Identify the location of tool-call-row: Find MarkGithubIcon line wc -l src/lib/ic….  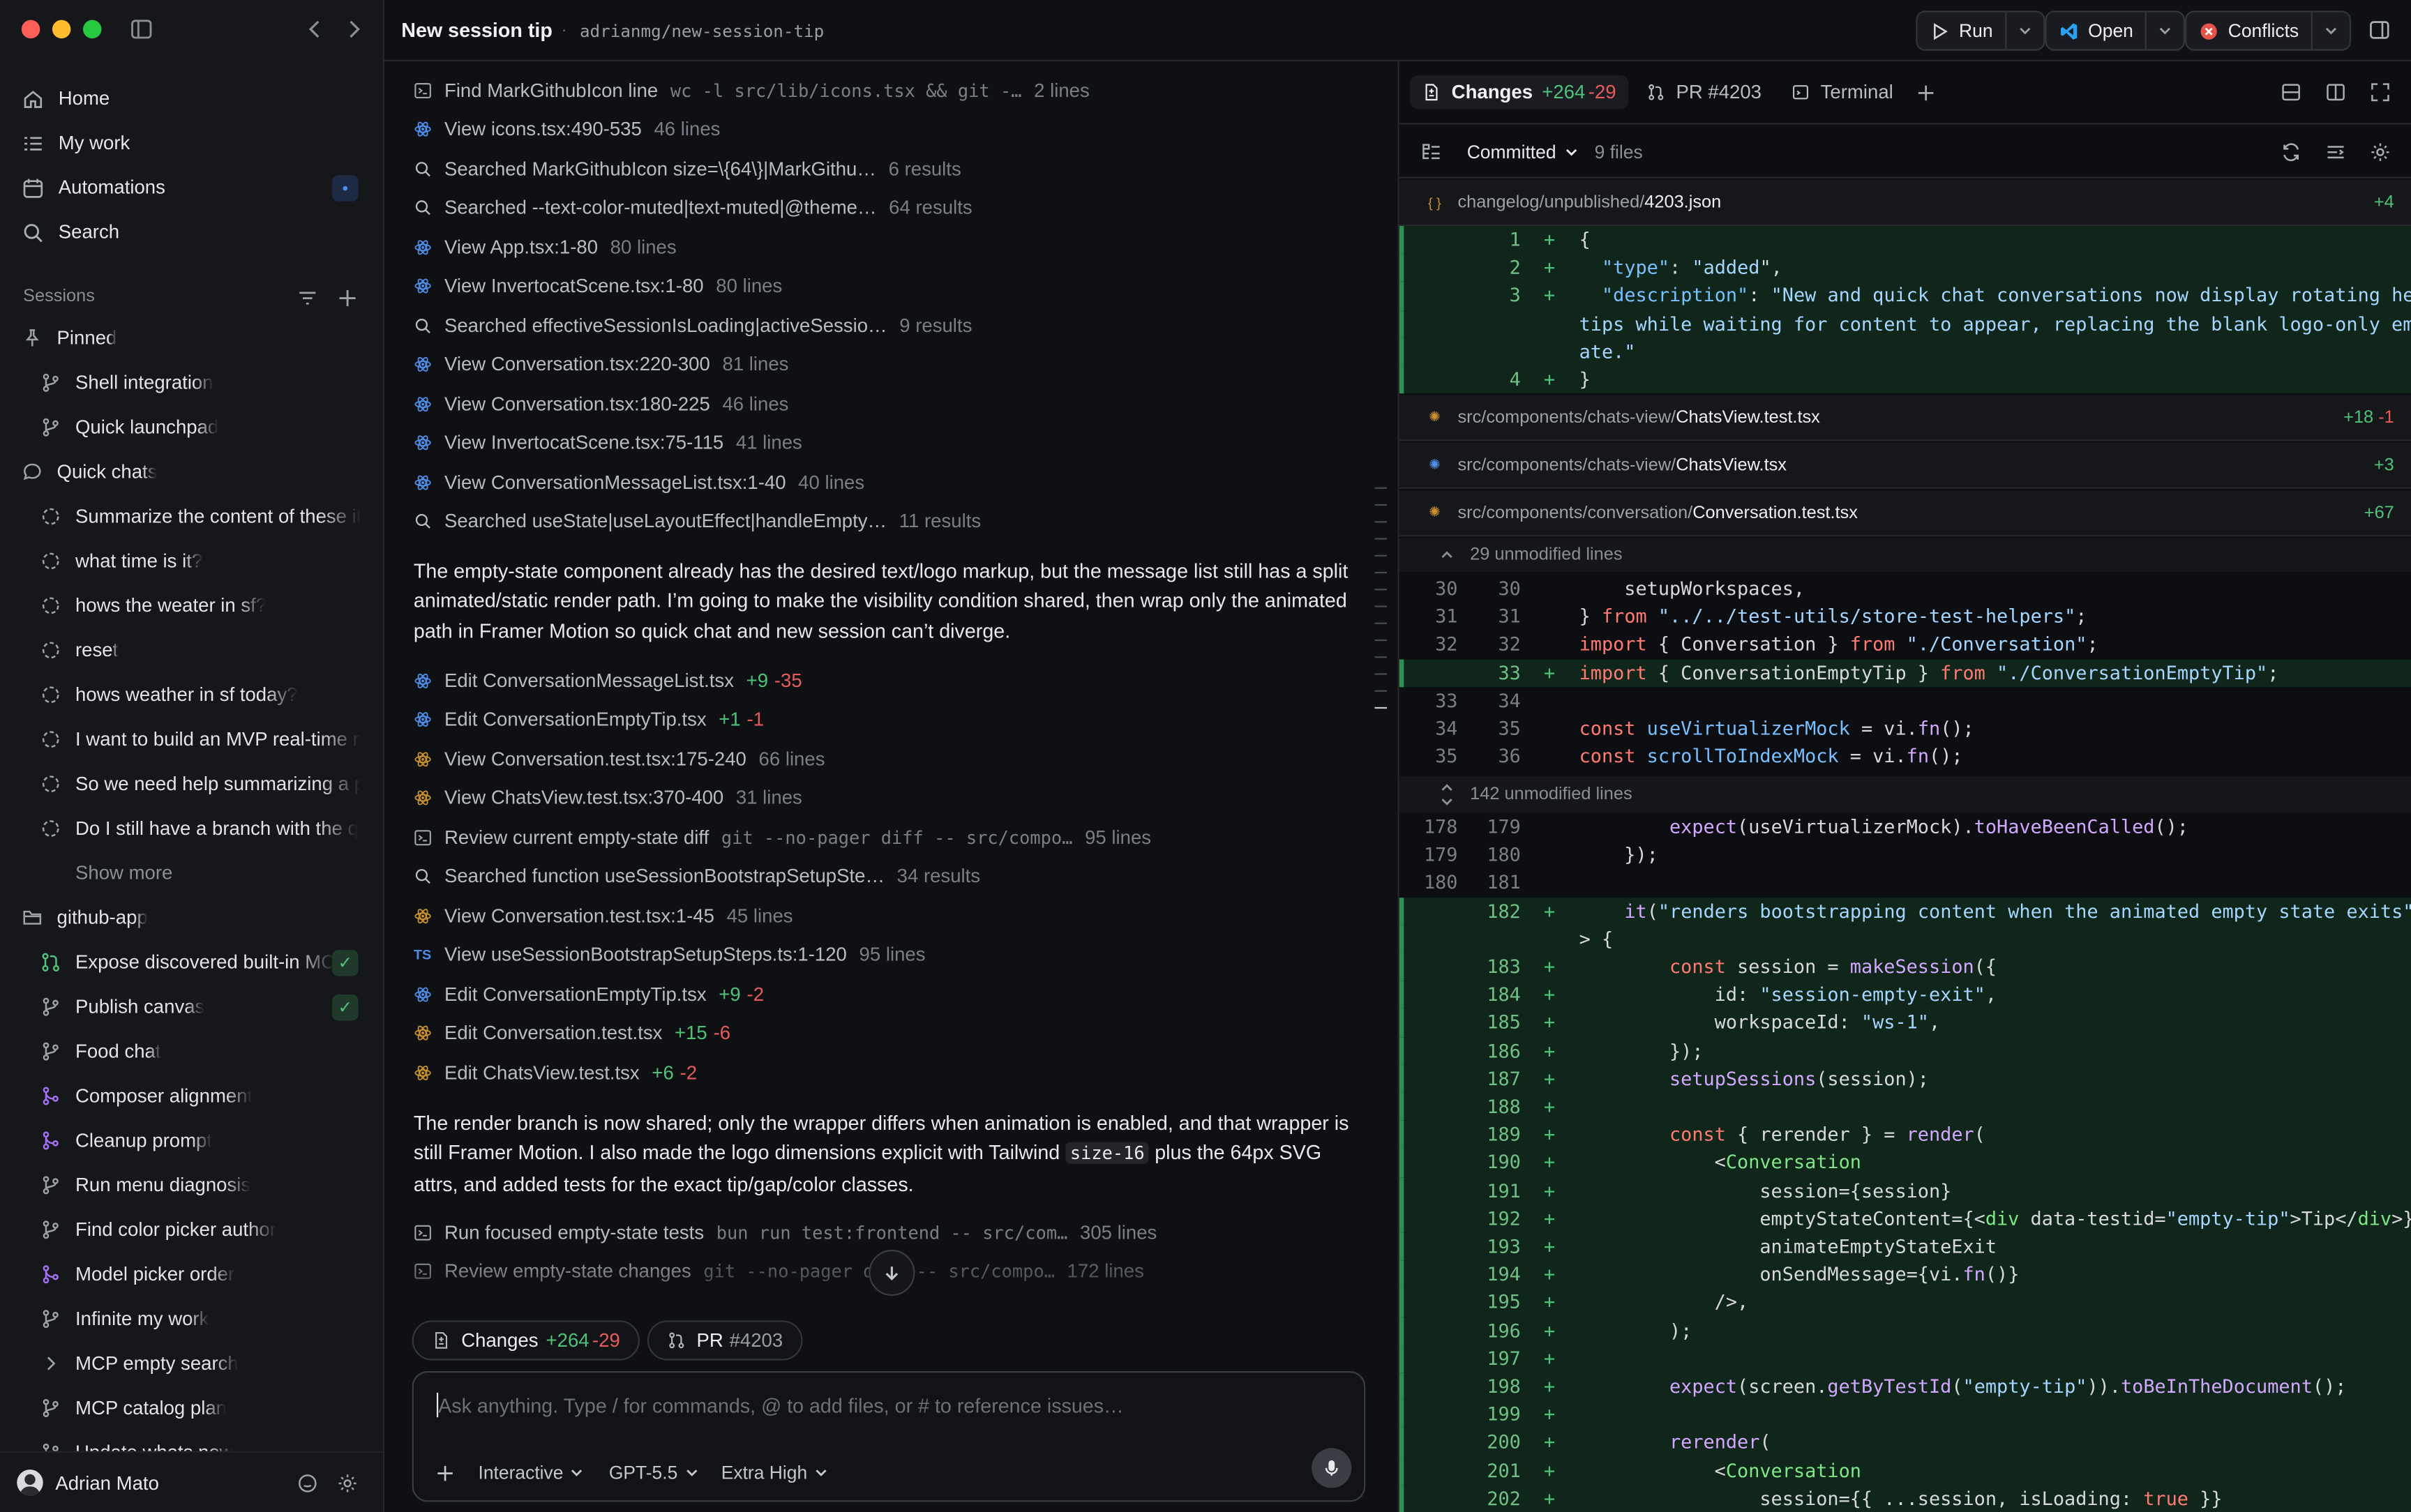
(752, 91).